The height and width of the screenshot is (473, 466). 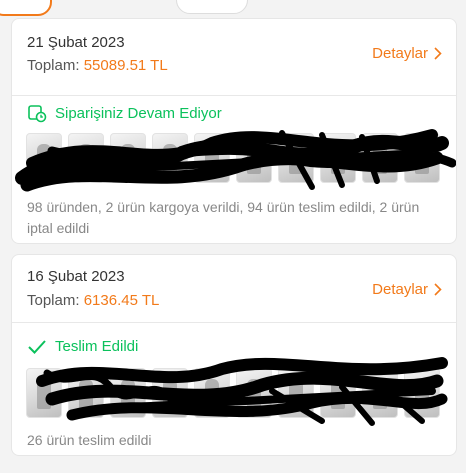 I want to click on order-date: 21 Şubat 2023, so click(x=76, y=42).